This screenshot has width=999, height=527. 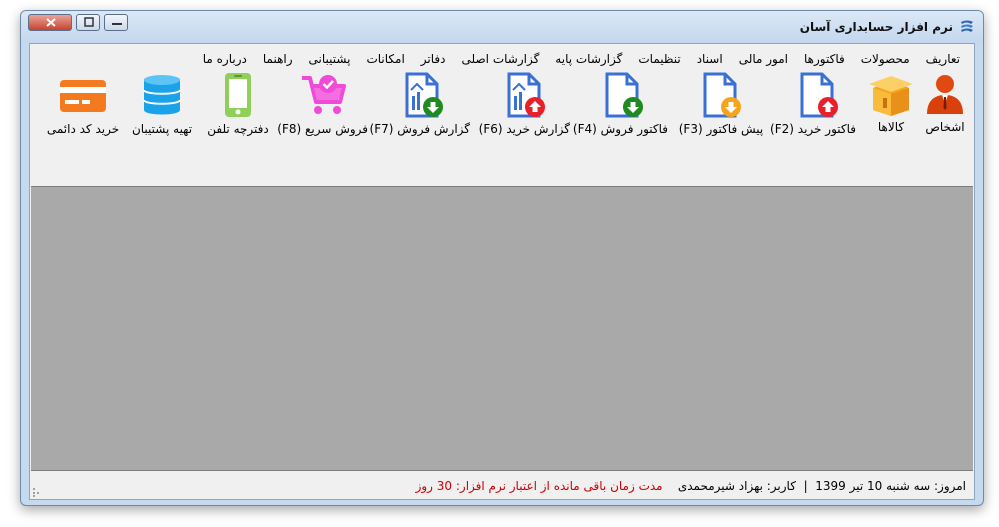 I want to click on purchase-report-label: گزارش خرید (F6), so click(x=524, y=129).